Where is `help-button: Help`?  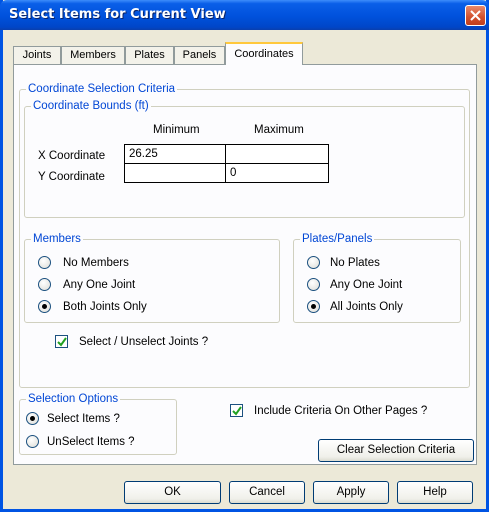
help-button: Help is located at coordinates (435, 492).